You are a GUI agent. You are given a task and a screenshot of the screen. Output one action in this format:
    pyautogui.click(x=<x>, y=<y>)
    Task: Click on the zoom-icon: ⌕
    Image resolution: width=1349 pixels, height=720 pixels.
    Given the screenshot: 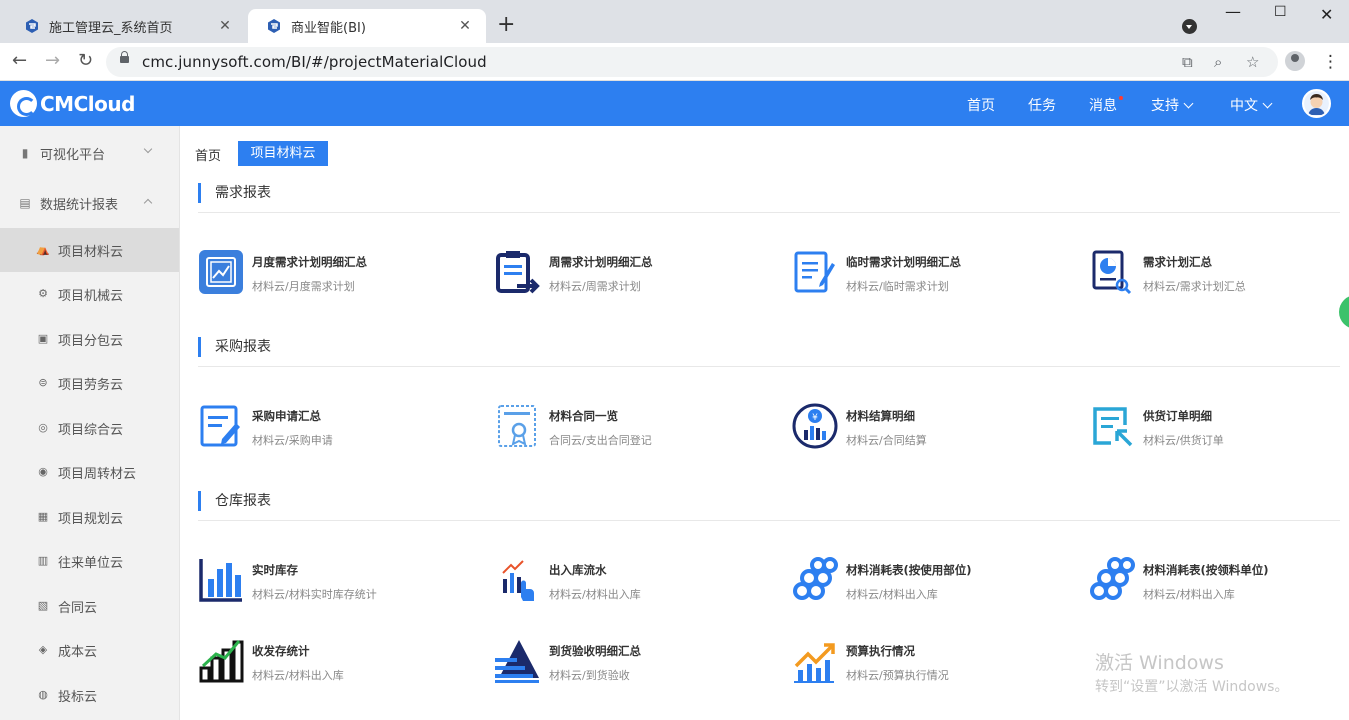 What is the action you would take?
    pyautogui.click(x=1218, y=62)
    